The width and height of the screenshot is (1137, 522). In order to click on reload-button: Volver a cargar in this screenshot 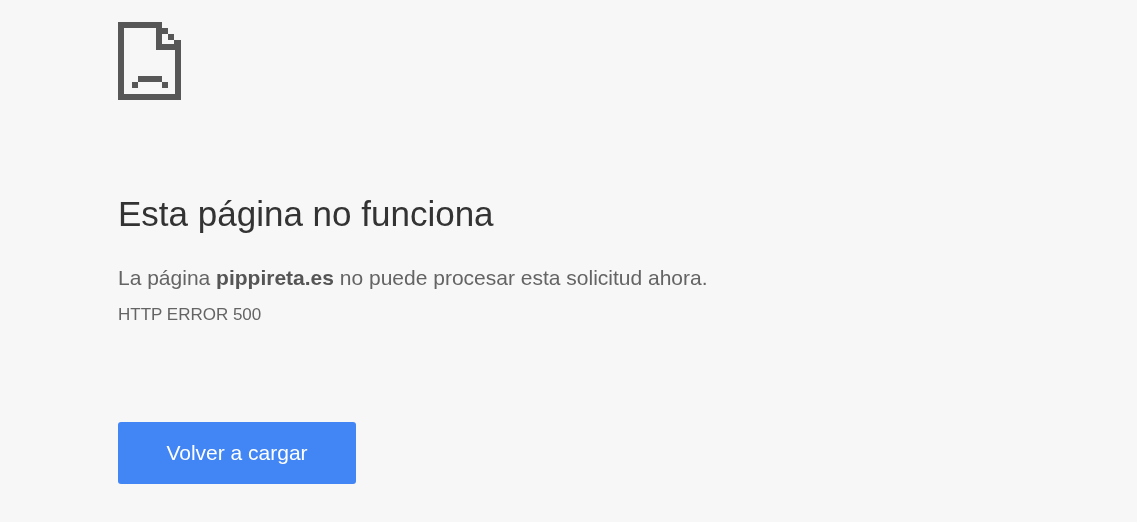, I will do `click(237, 453)`.